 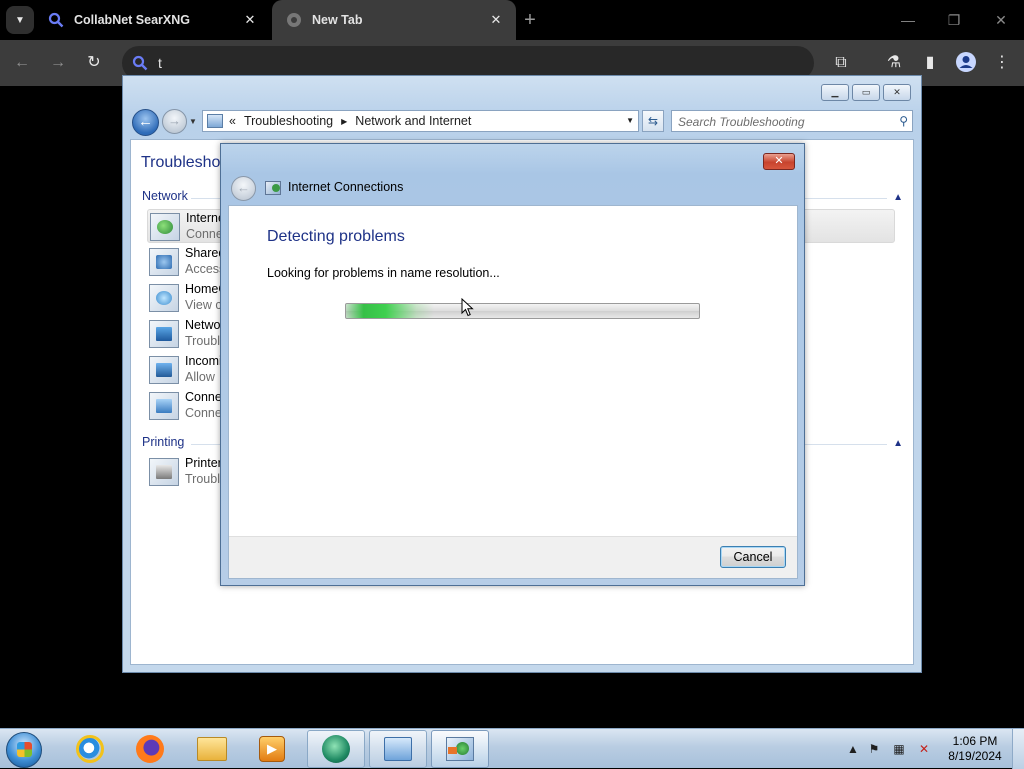 What do you see at coordinates (203, 397) in the screenshot?
I see `item-title: Conne` at bounding box center [203, 397].